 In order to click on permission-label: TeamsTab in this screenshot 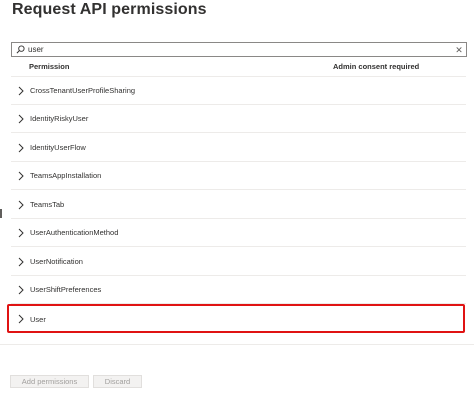, I will do `click(47, 204)`.